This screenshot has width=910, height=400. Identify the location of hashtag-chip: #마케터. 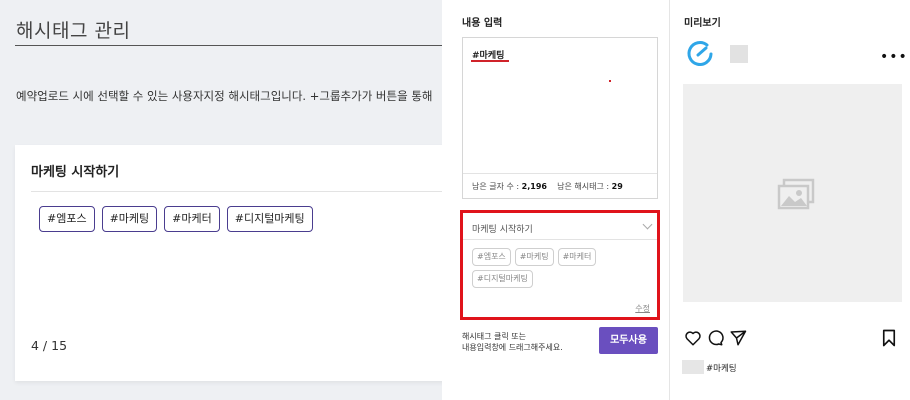
(192, 219).